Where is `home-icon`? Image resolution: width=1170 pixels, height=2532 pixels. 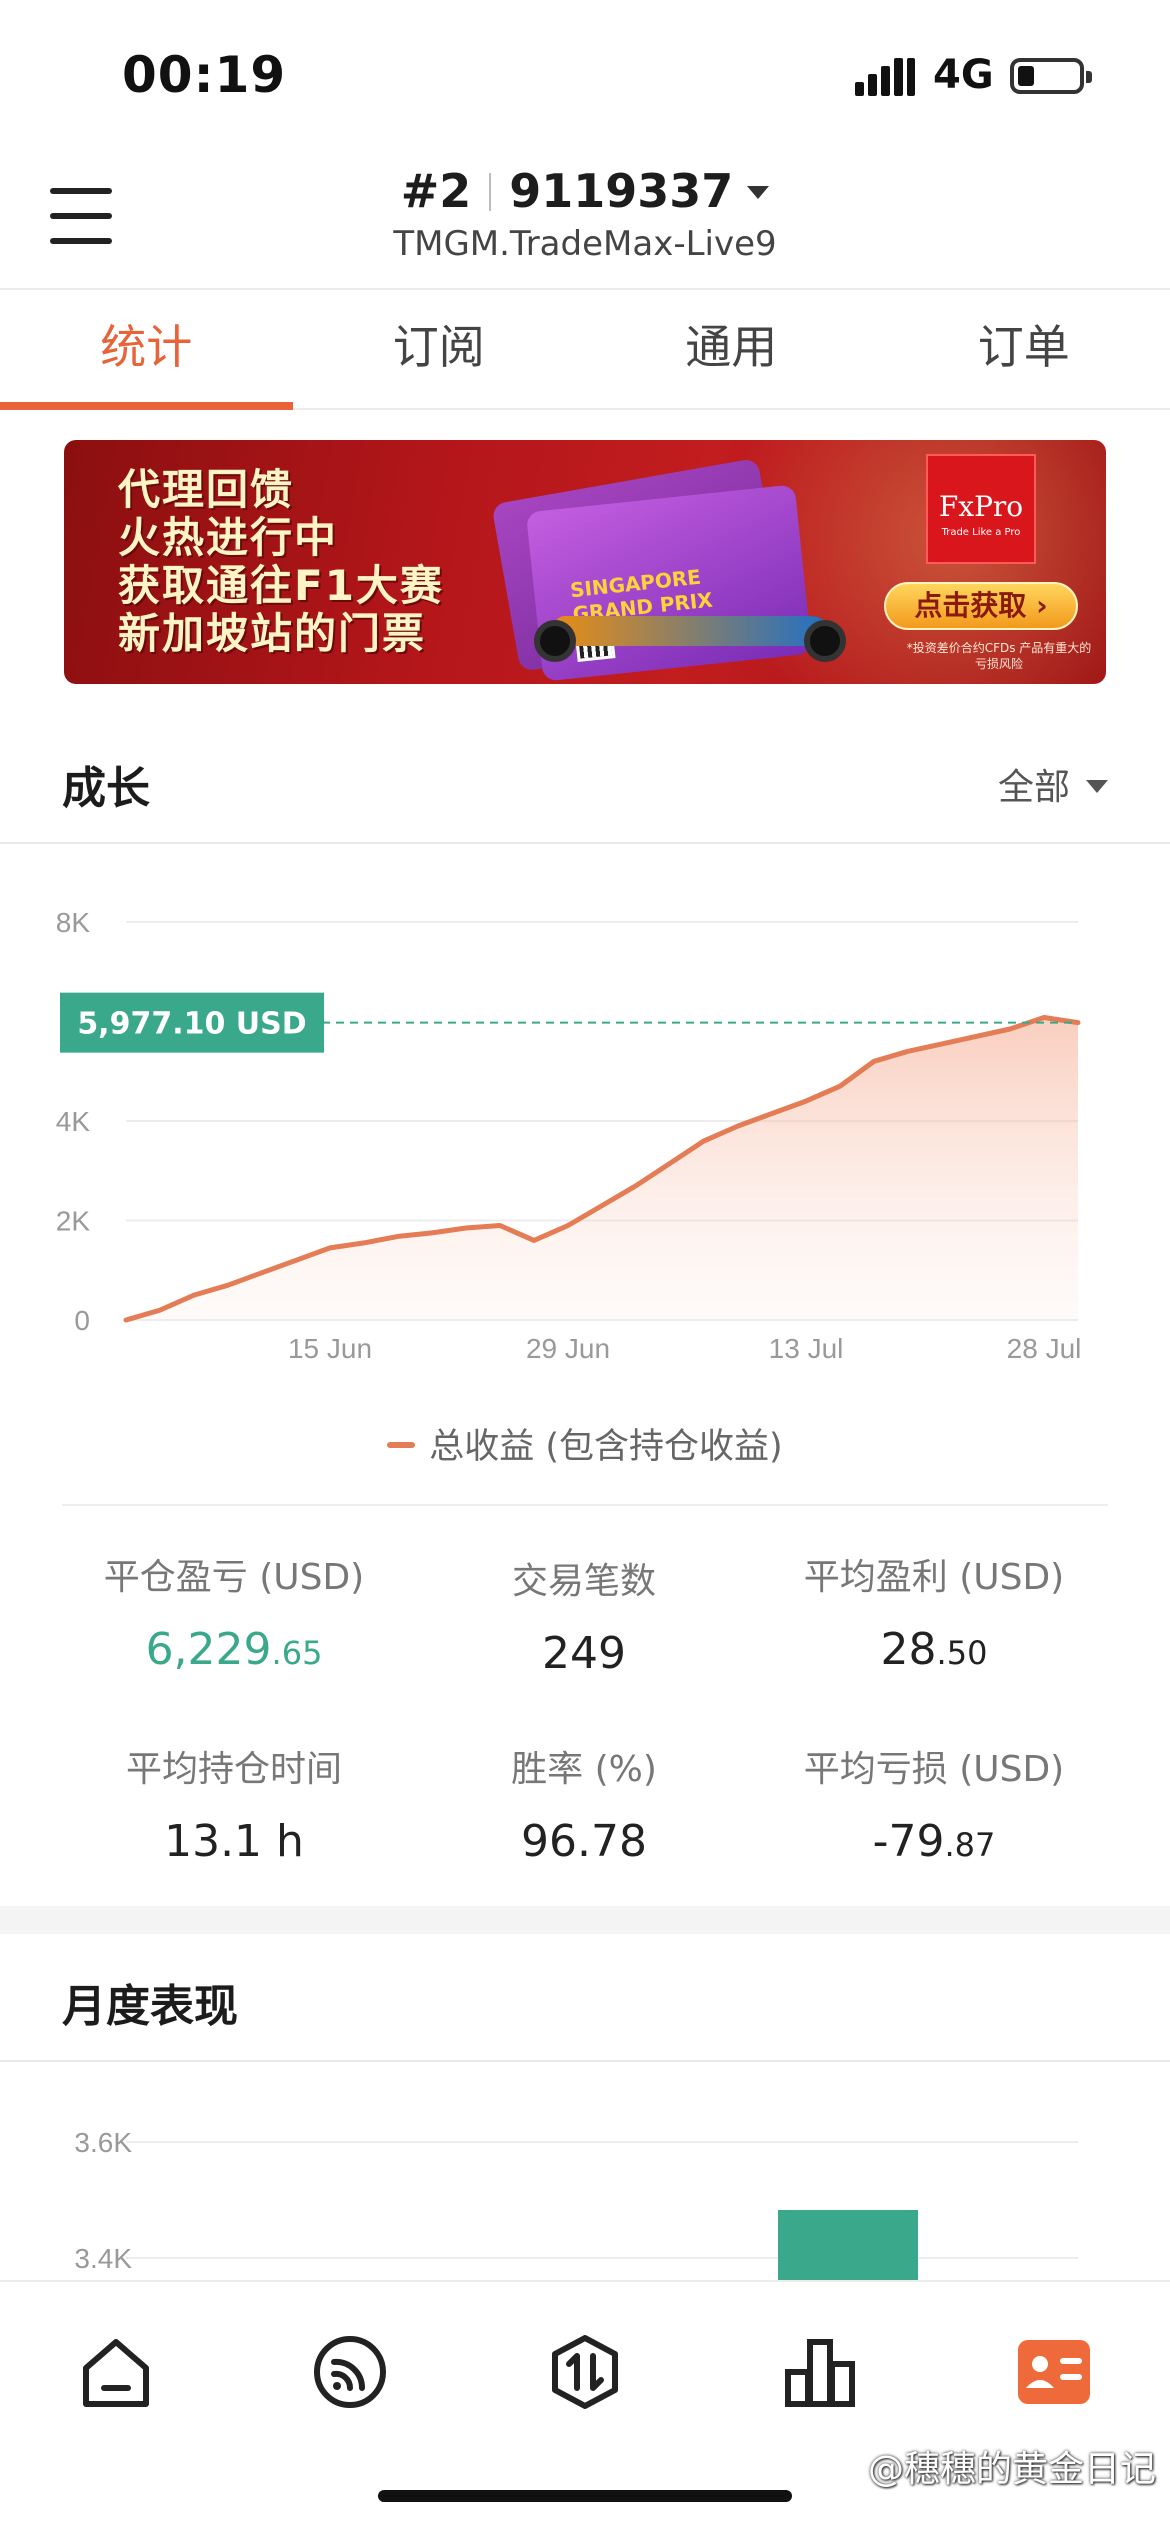
home-icon is located at coordinates (116, 2372).